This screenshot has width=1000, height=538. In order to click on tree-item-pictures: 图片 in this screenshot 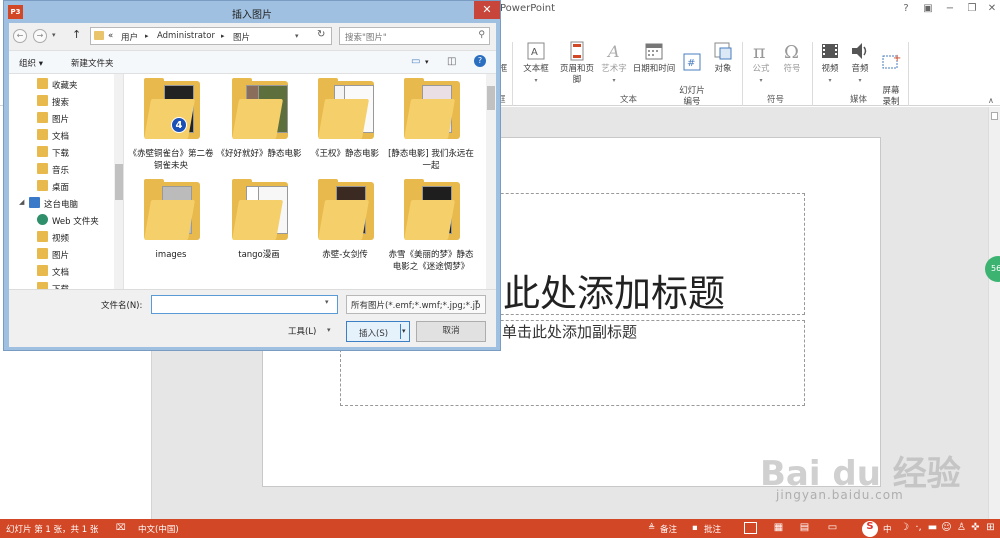, I will do `click(63, 118)`.